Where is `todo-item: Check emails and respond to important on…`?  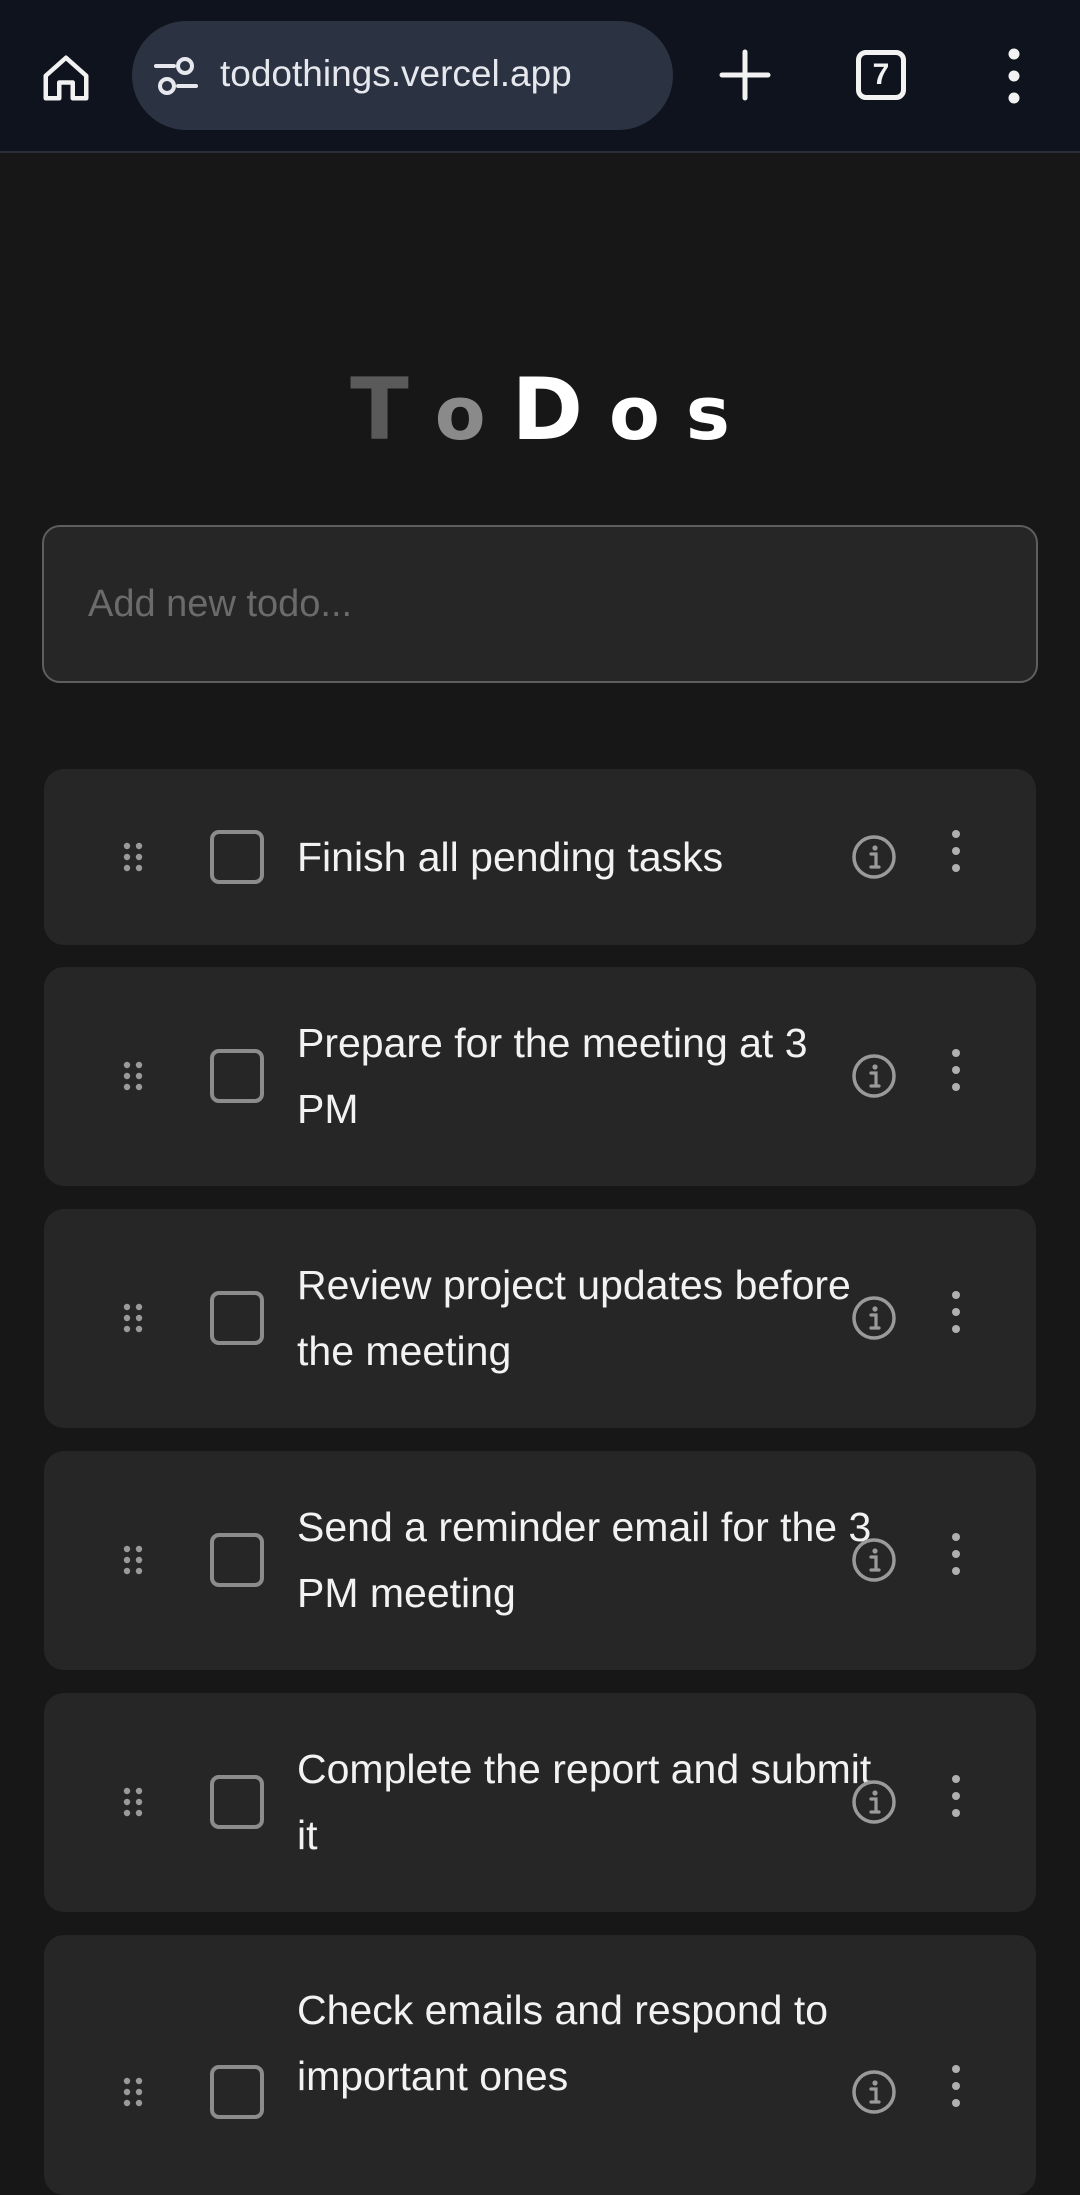
todo-item: Check emails and respond to important on… is located at coordinates (540, 2065).